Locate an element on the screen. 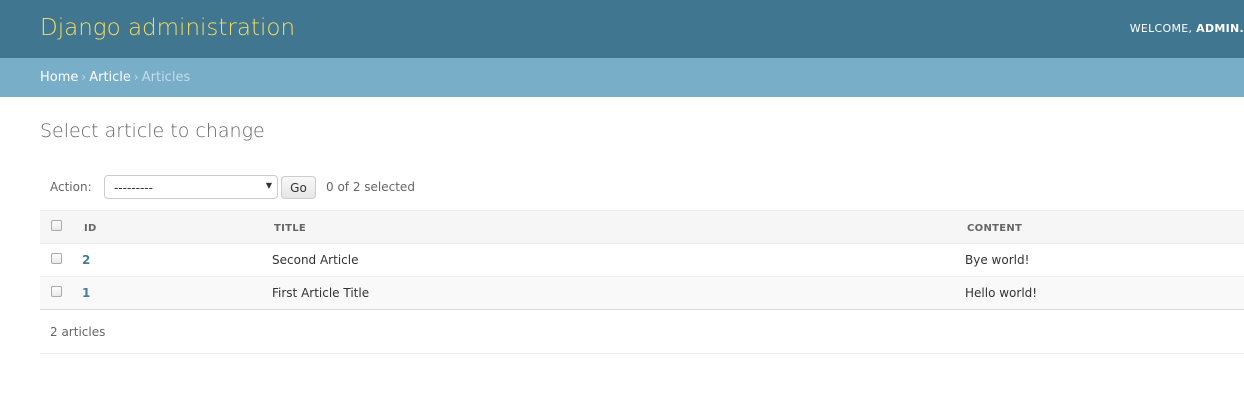 This screenshot has height=405, width=1244. breadcrumb: Home › Article › Articles is located at coordinates (622, 77).